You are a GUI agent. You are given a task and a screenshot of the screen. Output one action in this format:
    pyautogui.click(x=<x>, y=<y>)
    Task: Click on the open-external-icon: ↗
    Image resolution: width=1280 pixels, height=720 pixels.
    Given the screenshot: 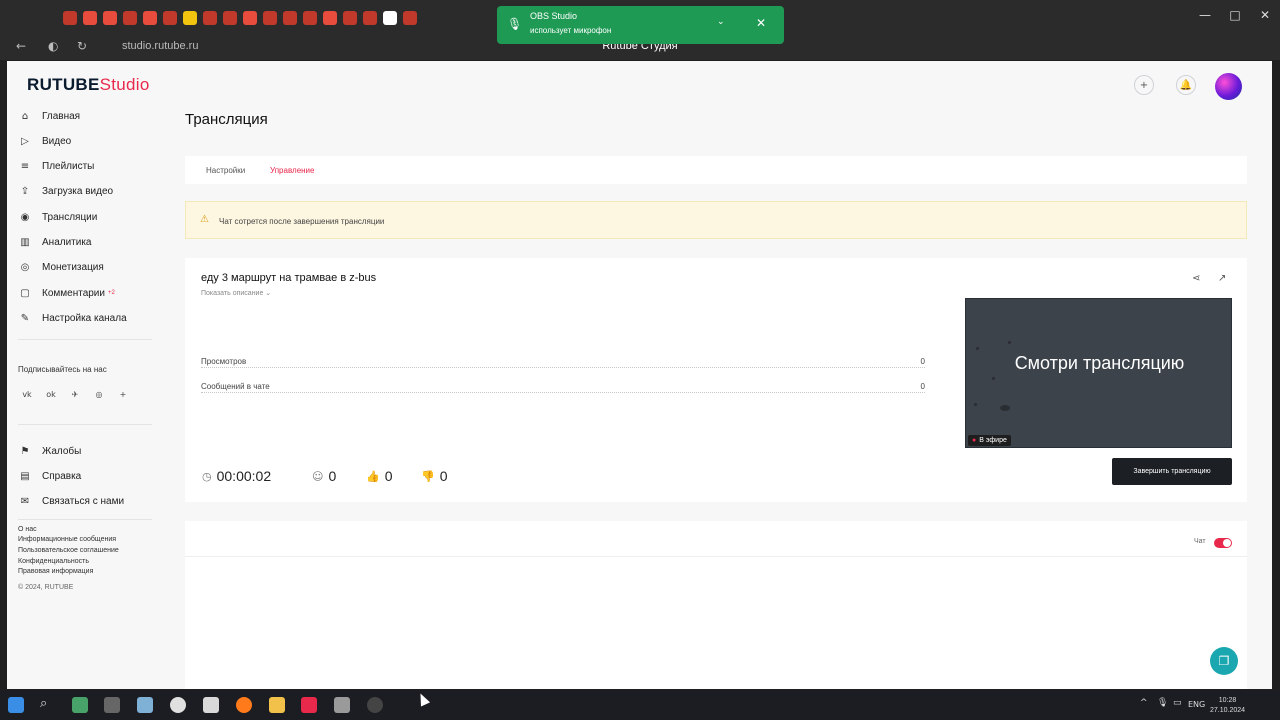 What is the action you would take?
    pyautogui.click(x=1222, y=278)
    